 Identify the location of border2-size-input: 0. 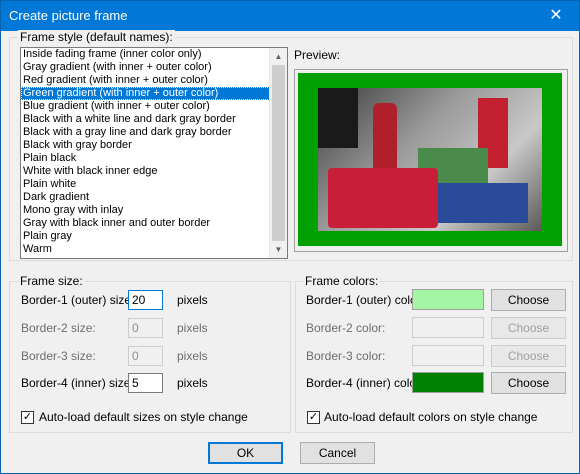
(145, 328).